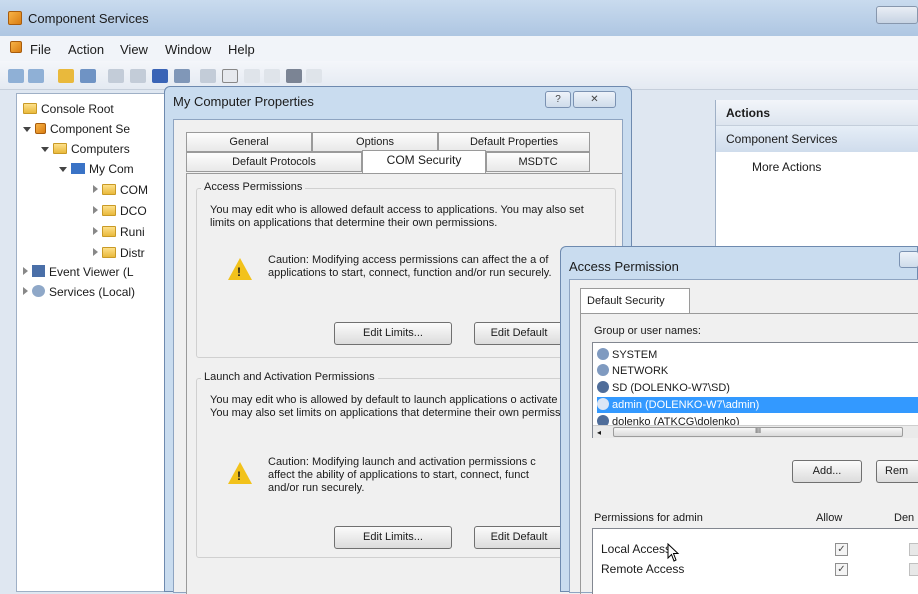  I want to click on menu-help: Help, so click(241, 49).